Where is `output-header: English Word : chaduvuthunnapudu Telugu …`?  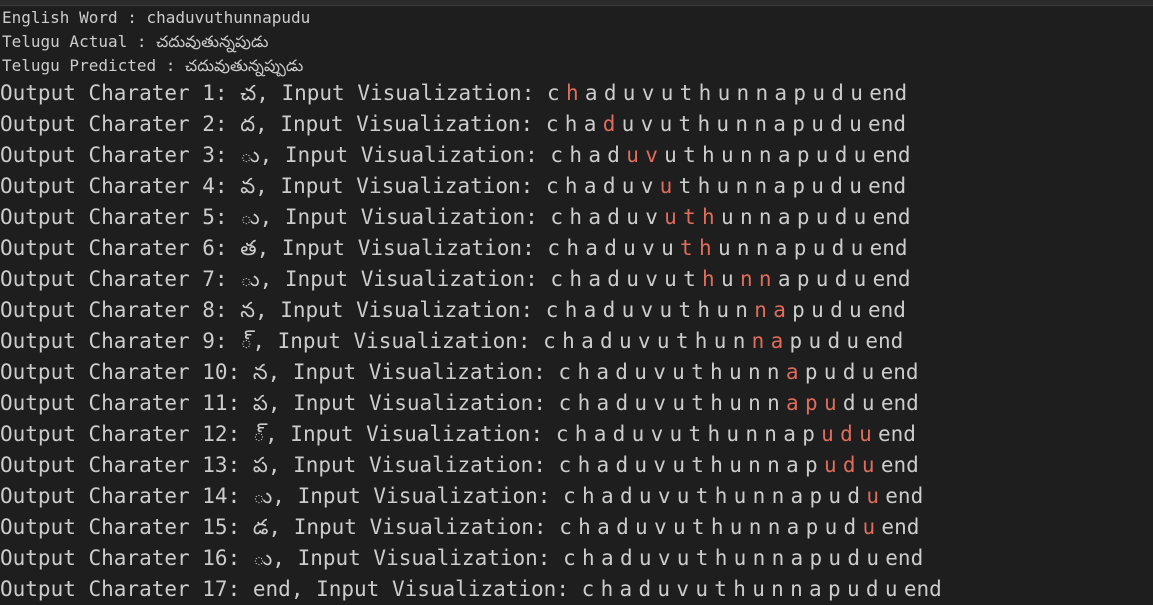
output-header: English Word : chaduvuthunnapudu Telugu … is located at coordinates (576, 42).